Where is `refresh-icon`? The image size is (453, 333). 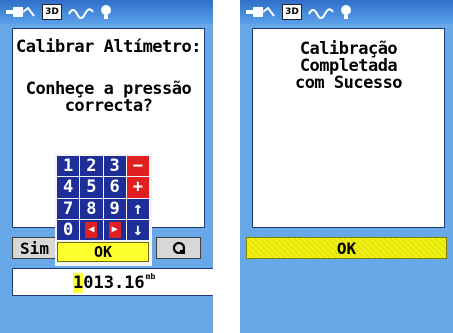 refresh-icon is located at coordinates (178, 248).